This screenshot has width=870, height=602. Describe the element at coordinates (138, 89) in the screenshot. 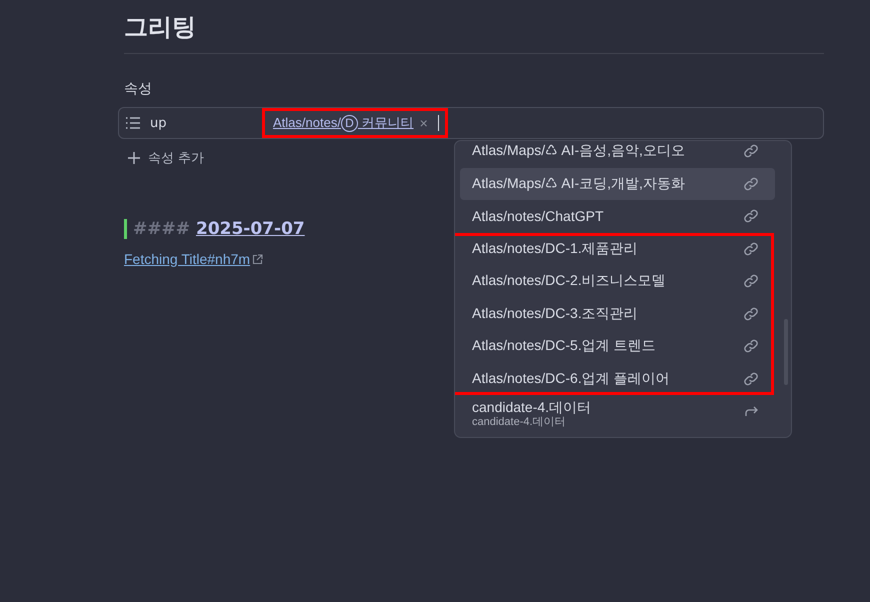

I see `properties-heading: 속성` at that location.